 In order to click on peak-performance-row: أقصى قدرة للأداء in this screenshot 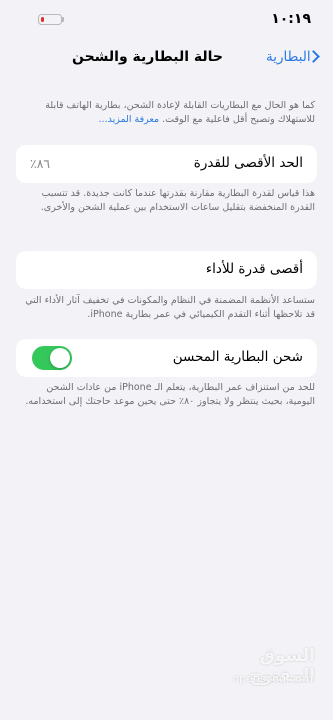, I will do `click(166, 270)`.